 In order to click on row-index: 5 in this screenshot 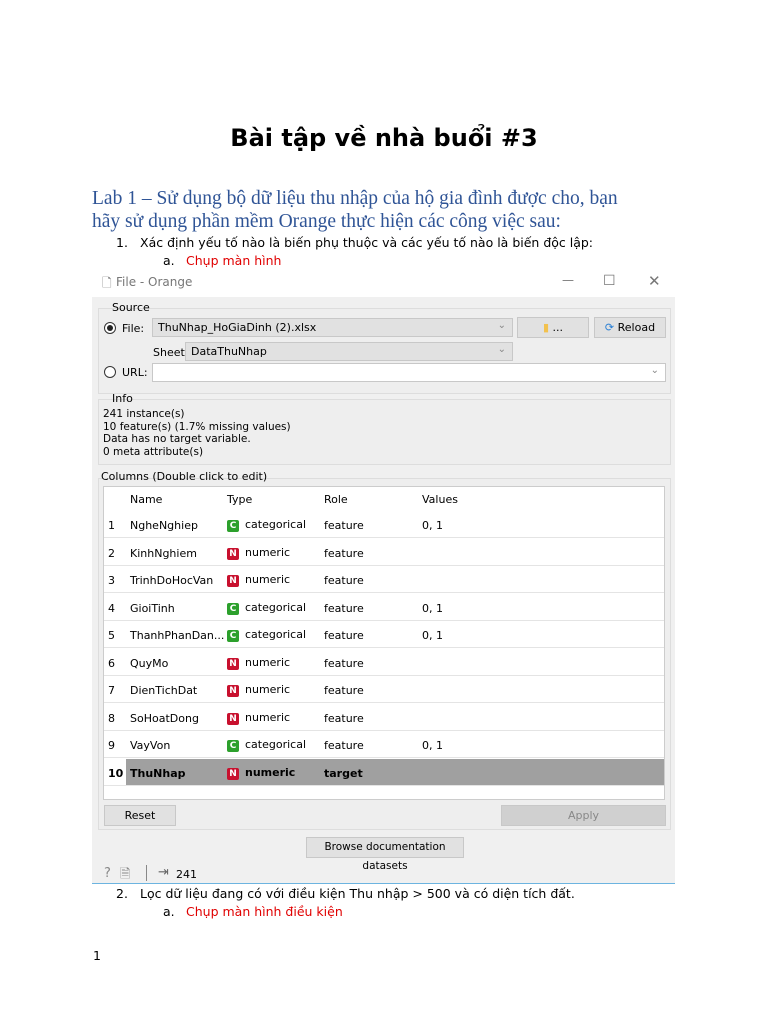, I will do `click(111, 635)`.